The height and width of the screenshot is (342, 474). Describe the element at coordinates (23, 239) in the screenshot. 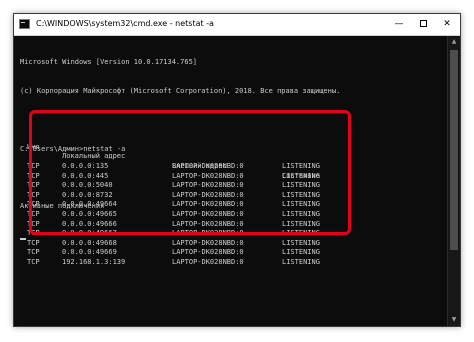

I see `text-cursor` at that location.